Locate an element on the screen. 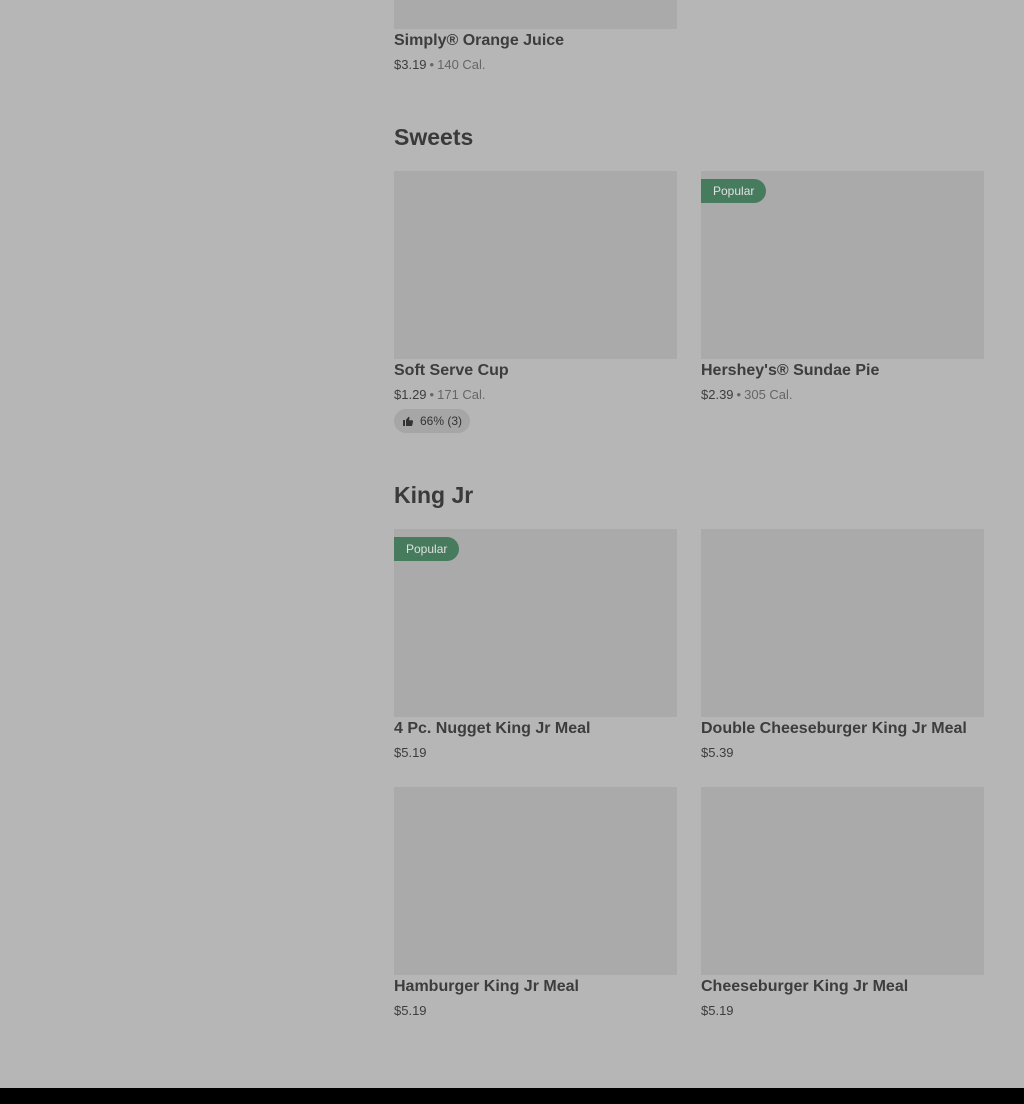 Image resolution: width=1024 pixels, height=1104 pixels. menu-item-card: Popular 4 Pc. Nugget King Jr Meal $5.19 is located at coordinates (535, 644).